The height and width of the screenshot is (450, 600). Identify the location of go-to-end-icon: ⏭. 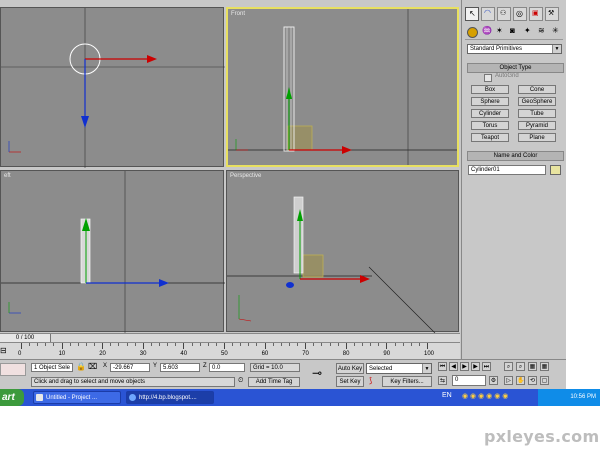
(486, 366).